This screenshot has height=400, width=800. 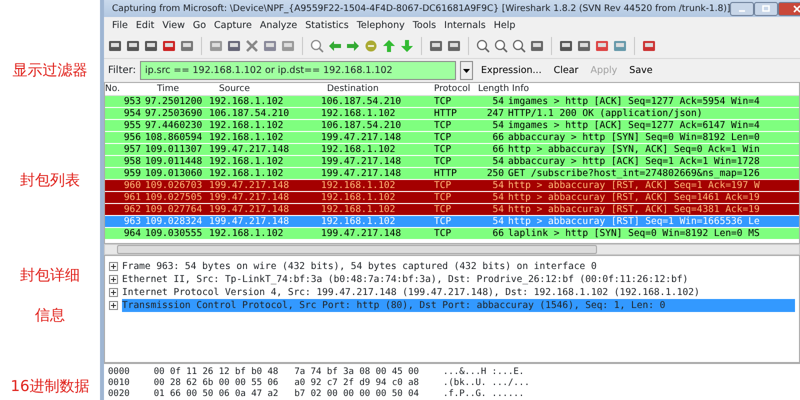 What do you see at coordinates (353, 46) in the screenshot?
I see `forward-icon` at bounding box center [353, 46].